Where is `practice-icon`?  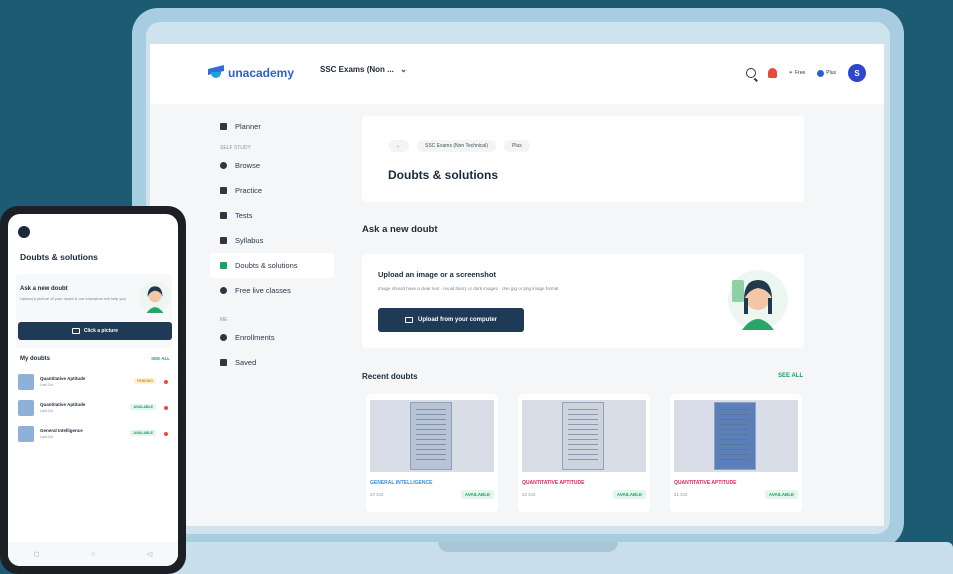
practice-icon is located at coordinates (223, 190).